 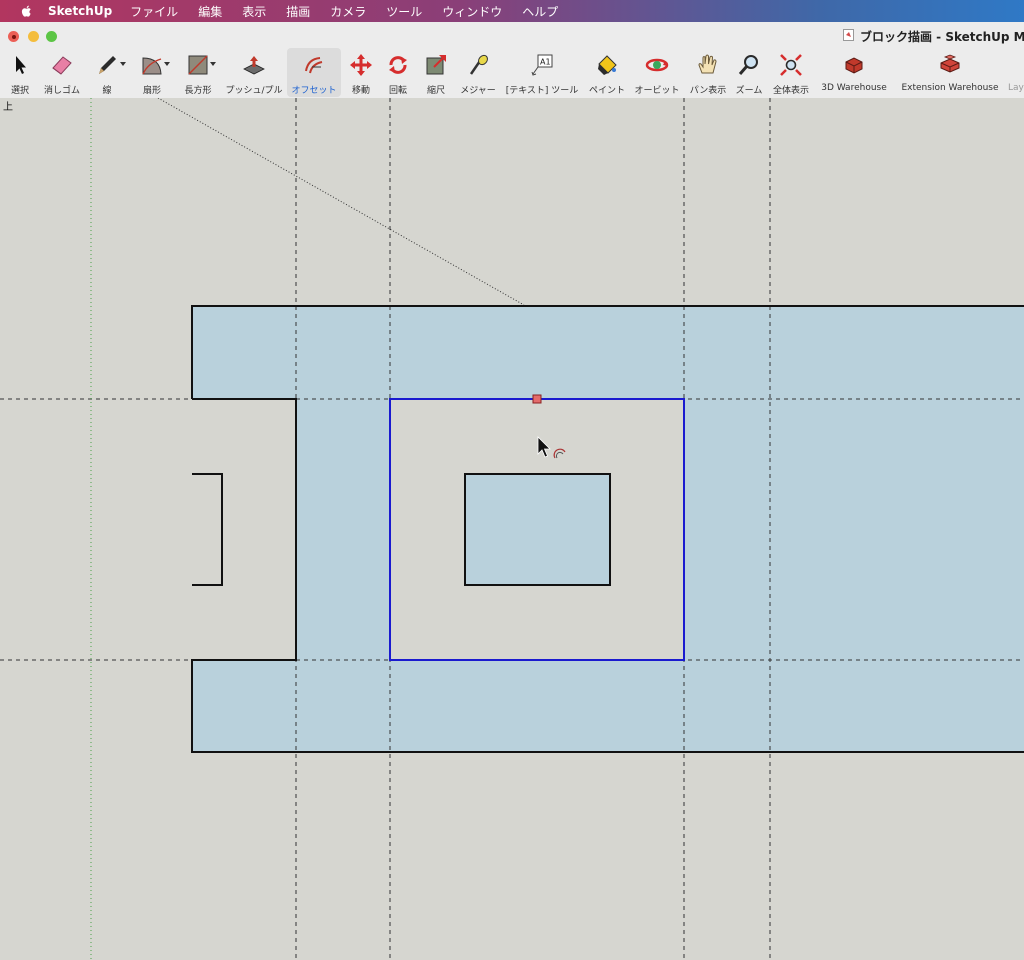 I want to click on orbit-tool-label: オービット, so click(x=657, y=91).